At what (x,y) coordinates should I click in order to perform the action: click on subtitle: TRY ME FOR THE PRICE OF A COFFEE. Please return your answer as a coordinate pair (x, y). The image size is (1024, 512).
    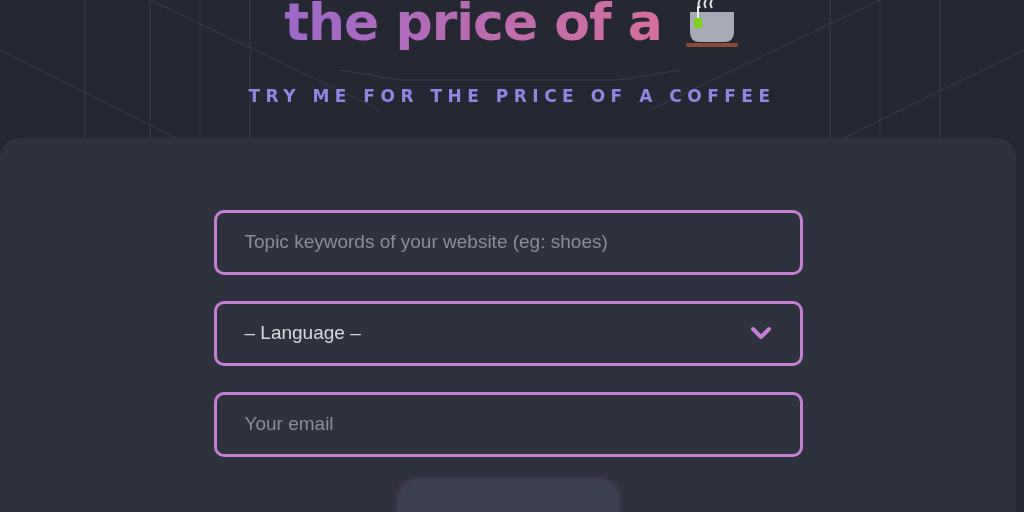
    Looking at the image, I should click on (512, 96).